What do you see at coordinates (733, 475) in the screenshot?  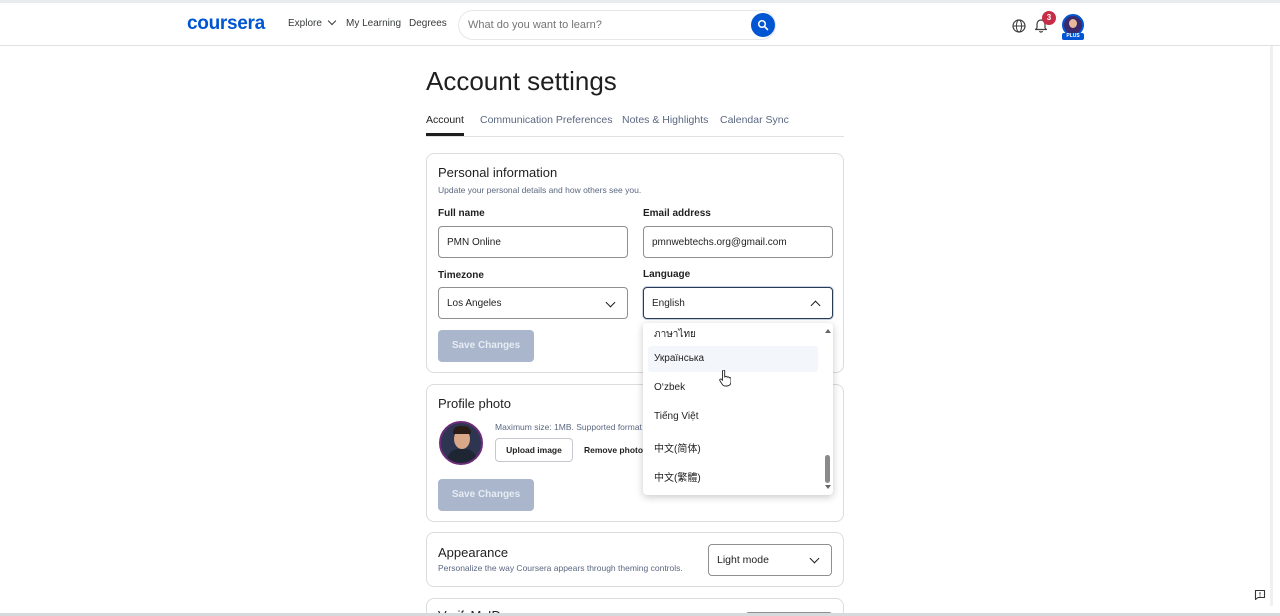 I see `language-option-chinese-traditional: 中文(繁體)` at bounding box center [733, 475].